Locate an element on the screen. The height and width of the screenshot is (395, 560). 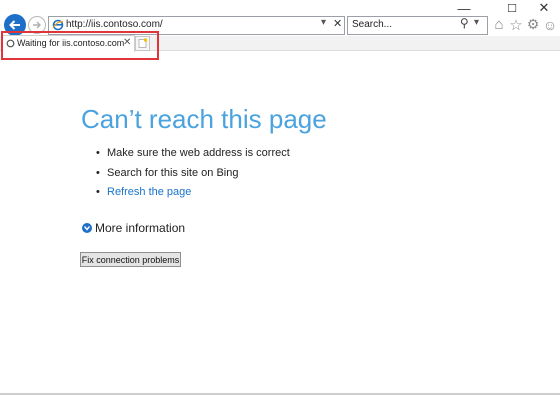
fix-connection-button: Fix connection problems is located at coordinates (130, 259).